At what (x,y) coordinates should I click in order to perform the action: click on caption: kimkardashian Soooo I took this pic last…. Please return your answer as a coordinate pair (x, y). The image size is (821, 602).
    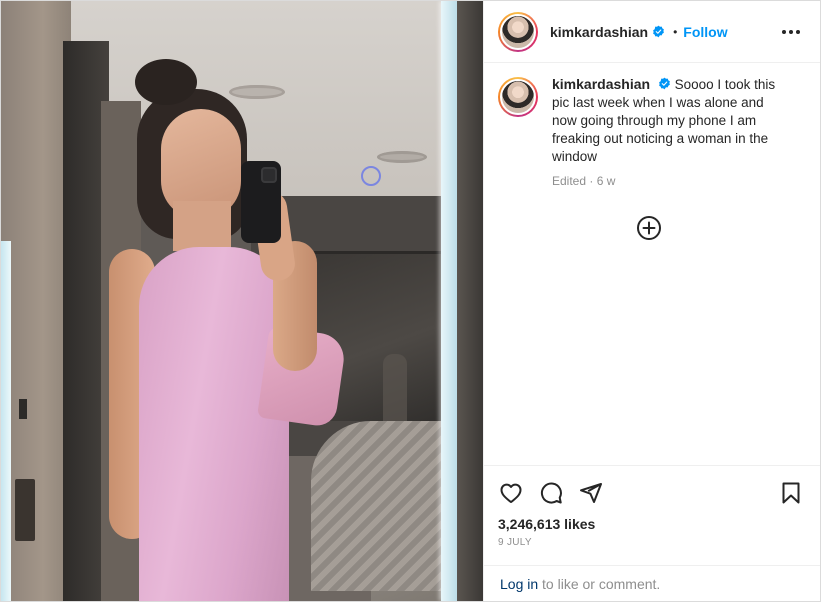
    Looking at the image, I should click on (651, 131).